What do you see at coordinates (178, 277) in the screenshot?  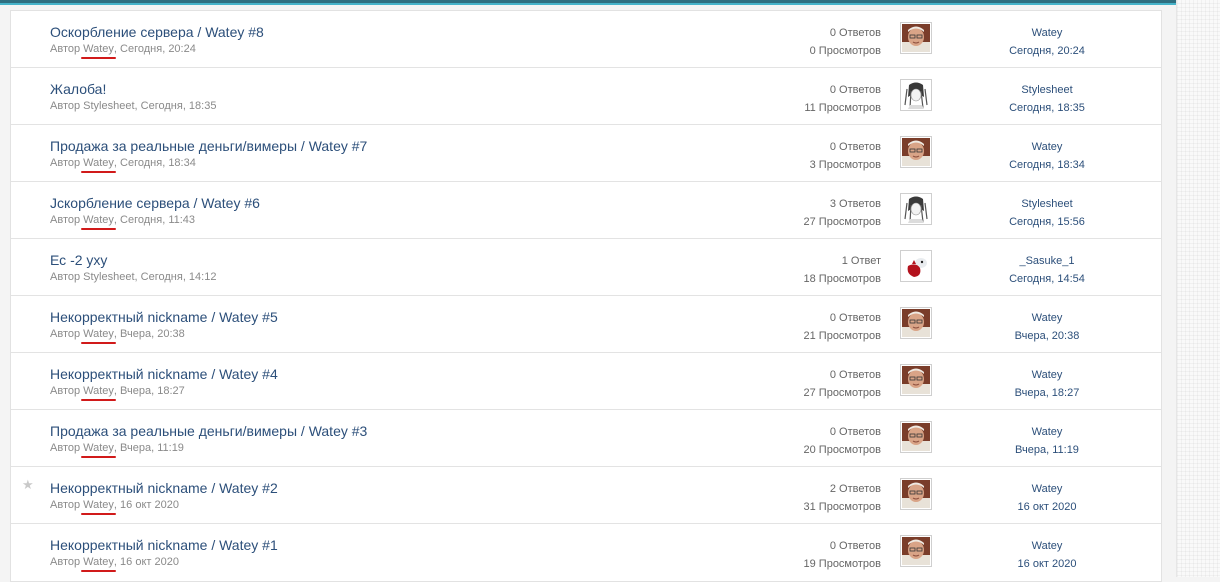 I see `thread-date: Сегодня, 14:12` at bounding box center [178, 277].